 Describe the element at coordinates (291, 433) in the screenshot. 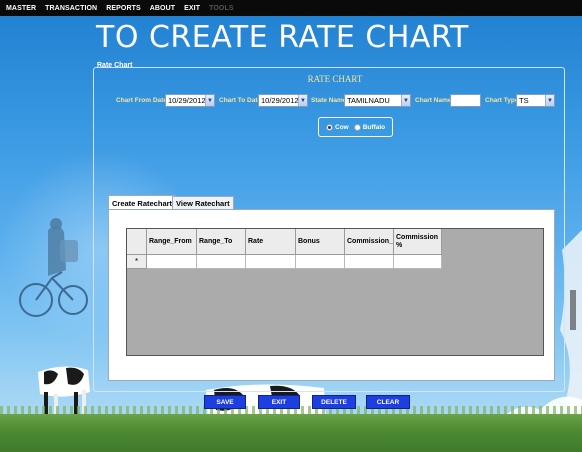

I see `grass-field` at that location.